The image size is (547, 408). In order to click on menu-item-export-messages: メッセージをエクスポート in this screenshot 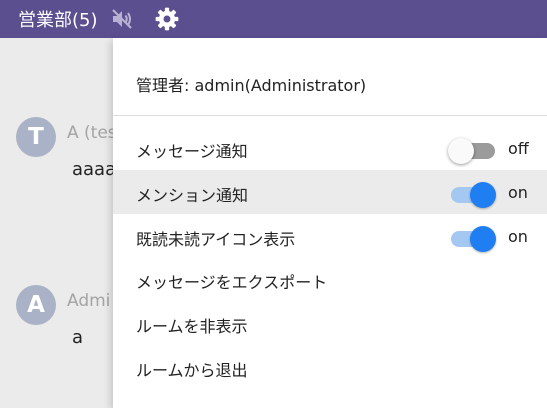, I will do `click(330, 279)`.